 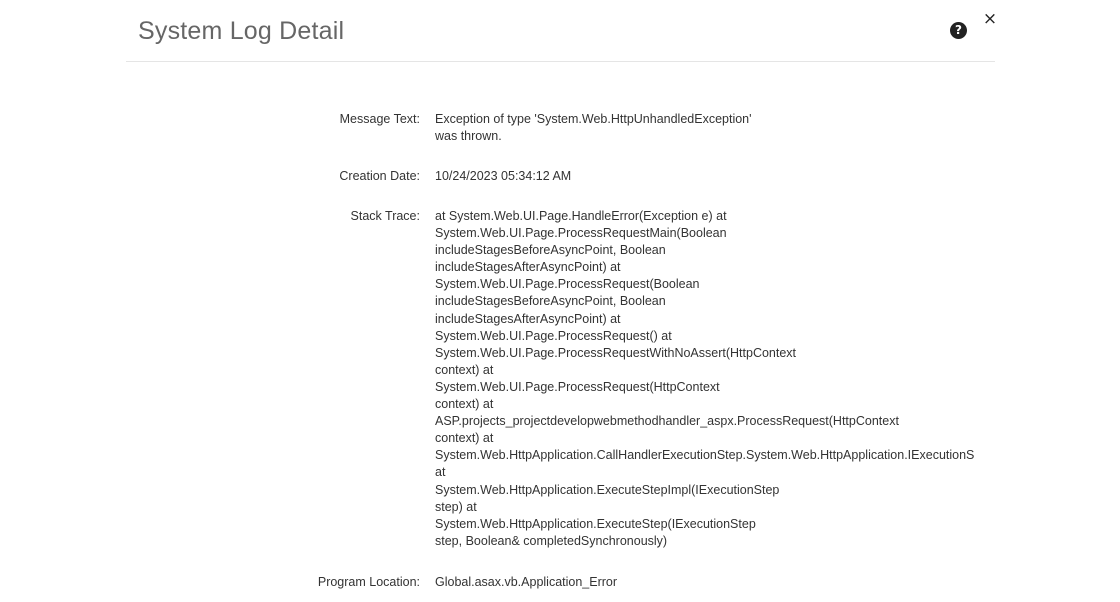 I want to click on stack-trace-line: step) at, so click(x=456, y=506).